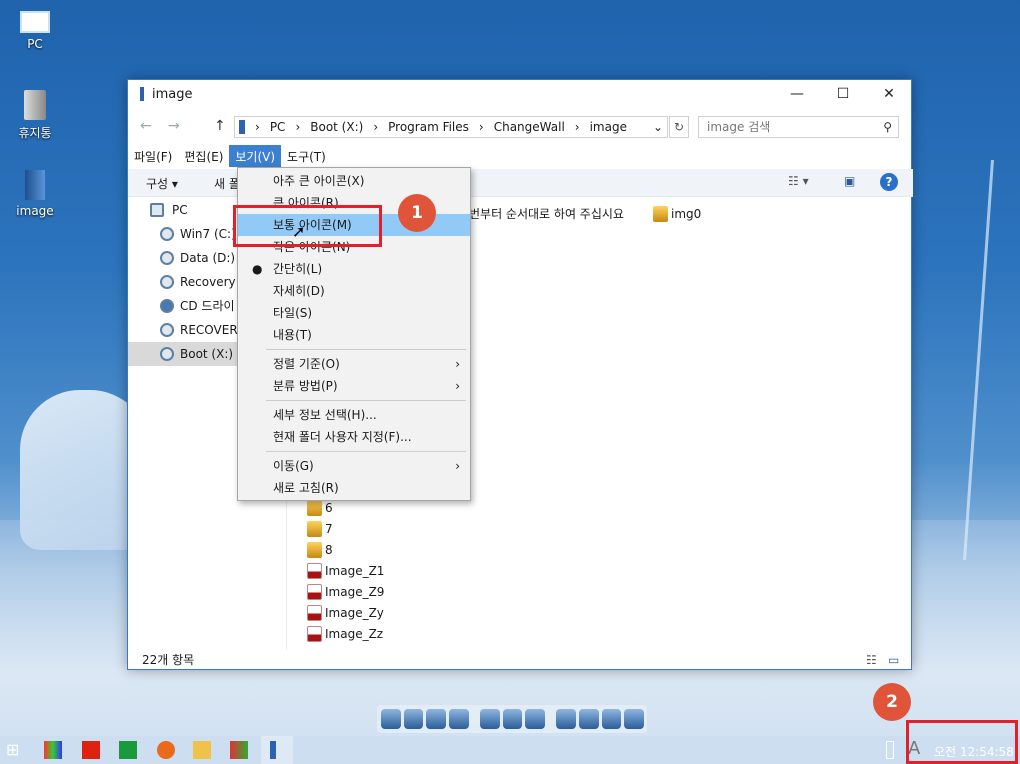 This screenshot has width=1020, height=764. What do you see at coordinates (354, 613) in the screenshot?
I see `file-name: Image_Zy` at bounding box center [354, 613].